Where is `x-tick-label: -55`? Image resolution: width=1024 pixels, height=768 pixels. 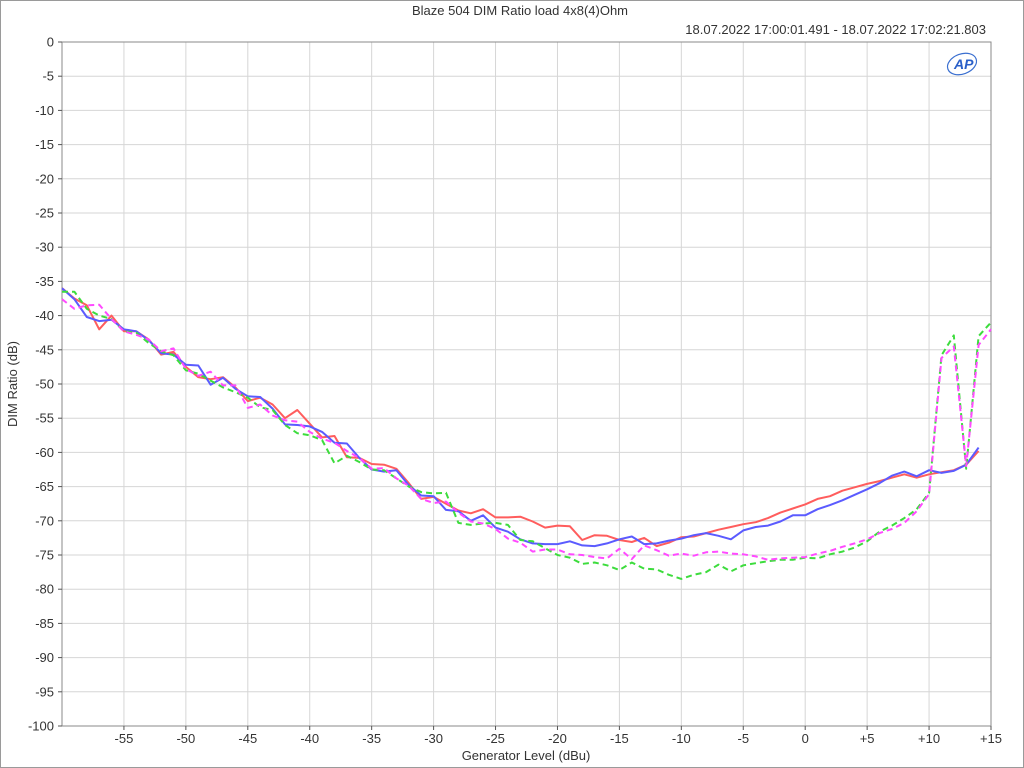 x-tick-label: -55 is located at coordinates (124, 738).